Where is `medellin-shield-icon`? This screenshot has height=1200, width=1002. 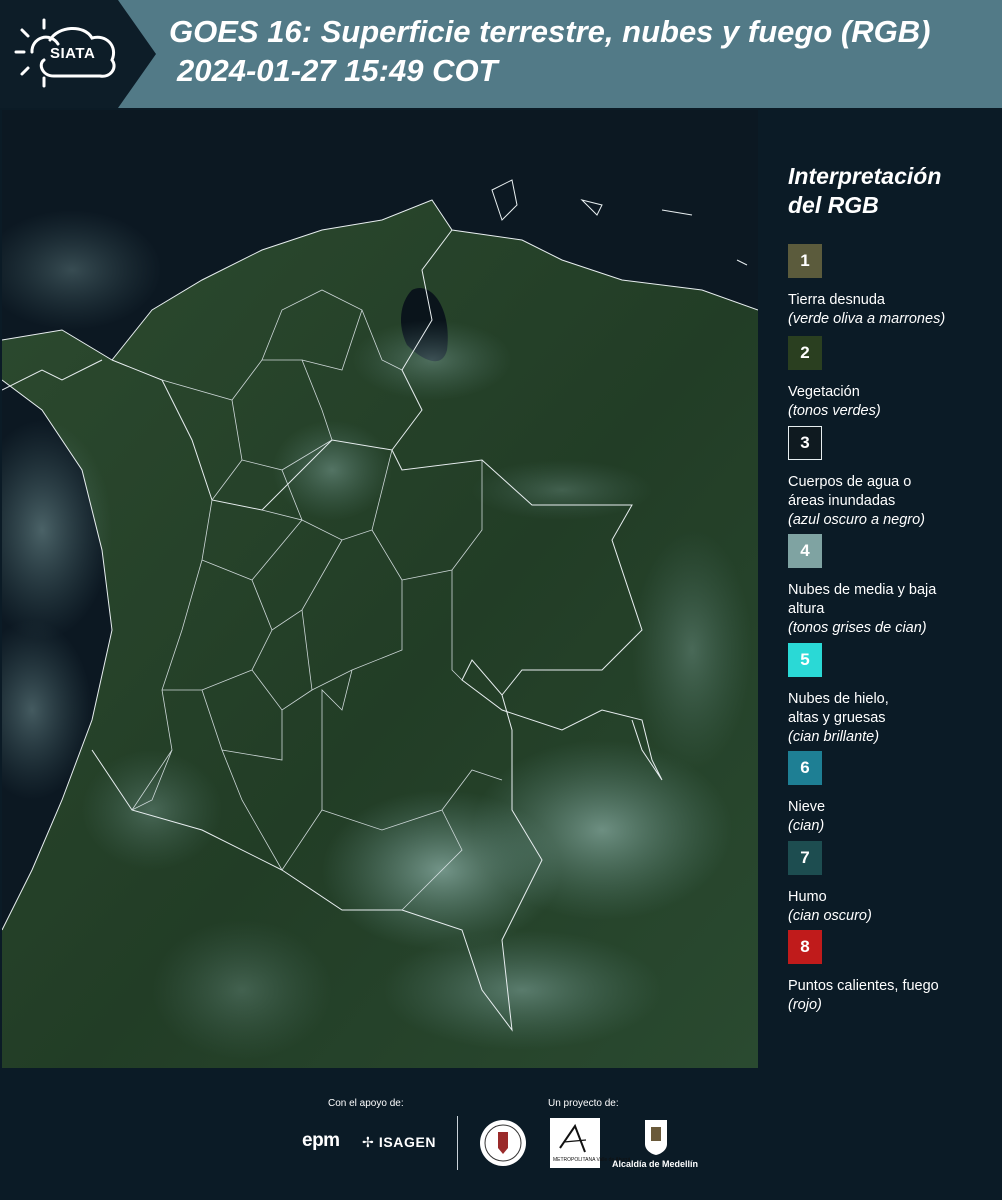
medellin-shield-icon is located at coordinates (656, 1137).